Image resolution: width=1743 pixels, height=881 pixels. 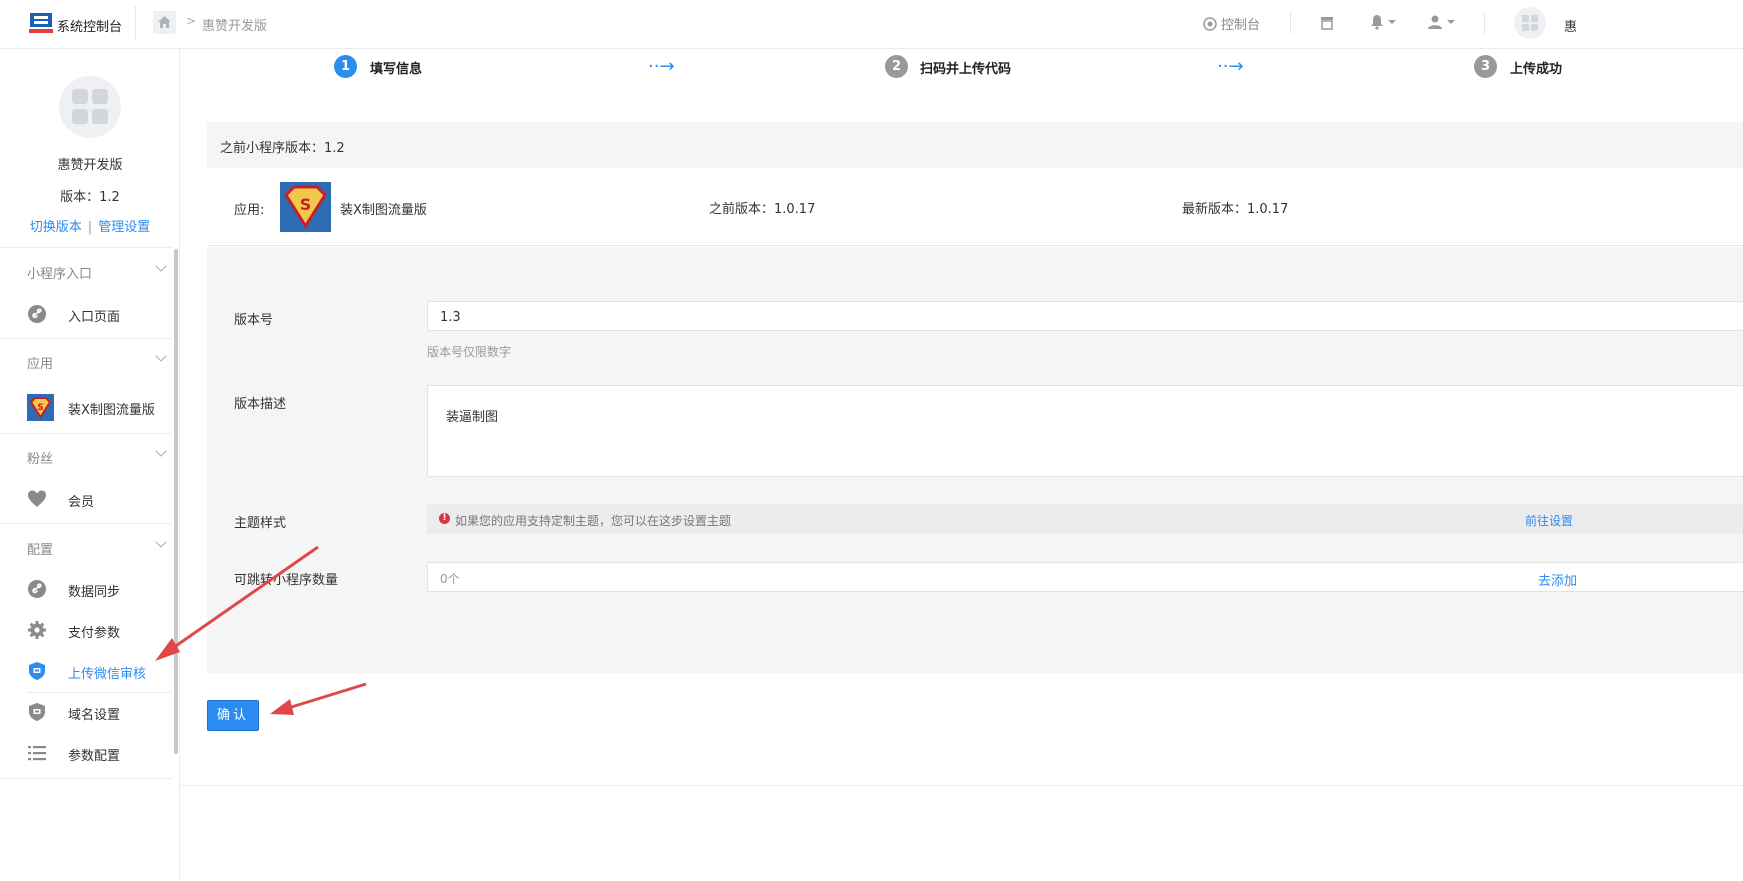 What do you see at coordinates (469, 352) in the screenshot?
I see `version-hint: 版本号仅限数字` at bounding box center [469, 352].